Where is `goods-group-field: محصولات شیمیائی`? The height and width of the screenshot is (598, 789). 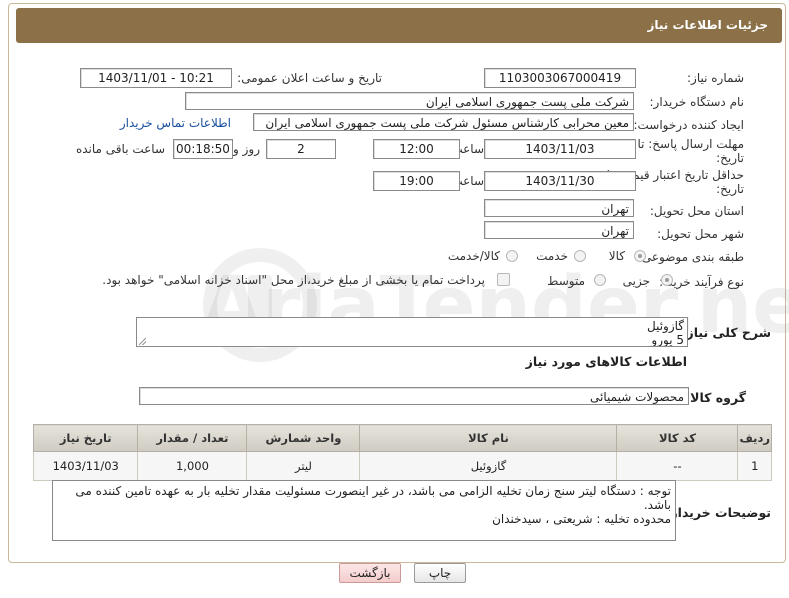
goods-group-field: محصولات شیمیائی is located at coordinates (414, 396).